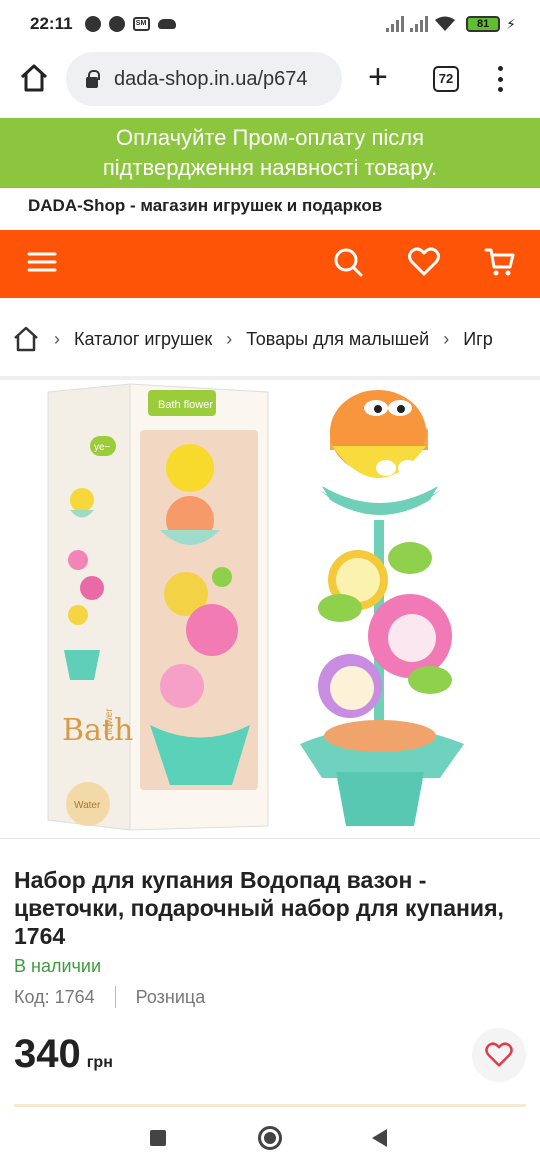 The image size is (540, 1170). What do you see at coordinates (141, 24) in the screenshot?
I see `sim-icon: SM` at bounding box center [141, 24].